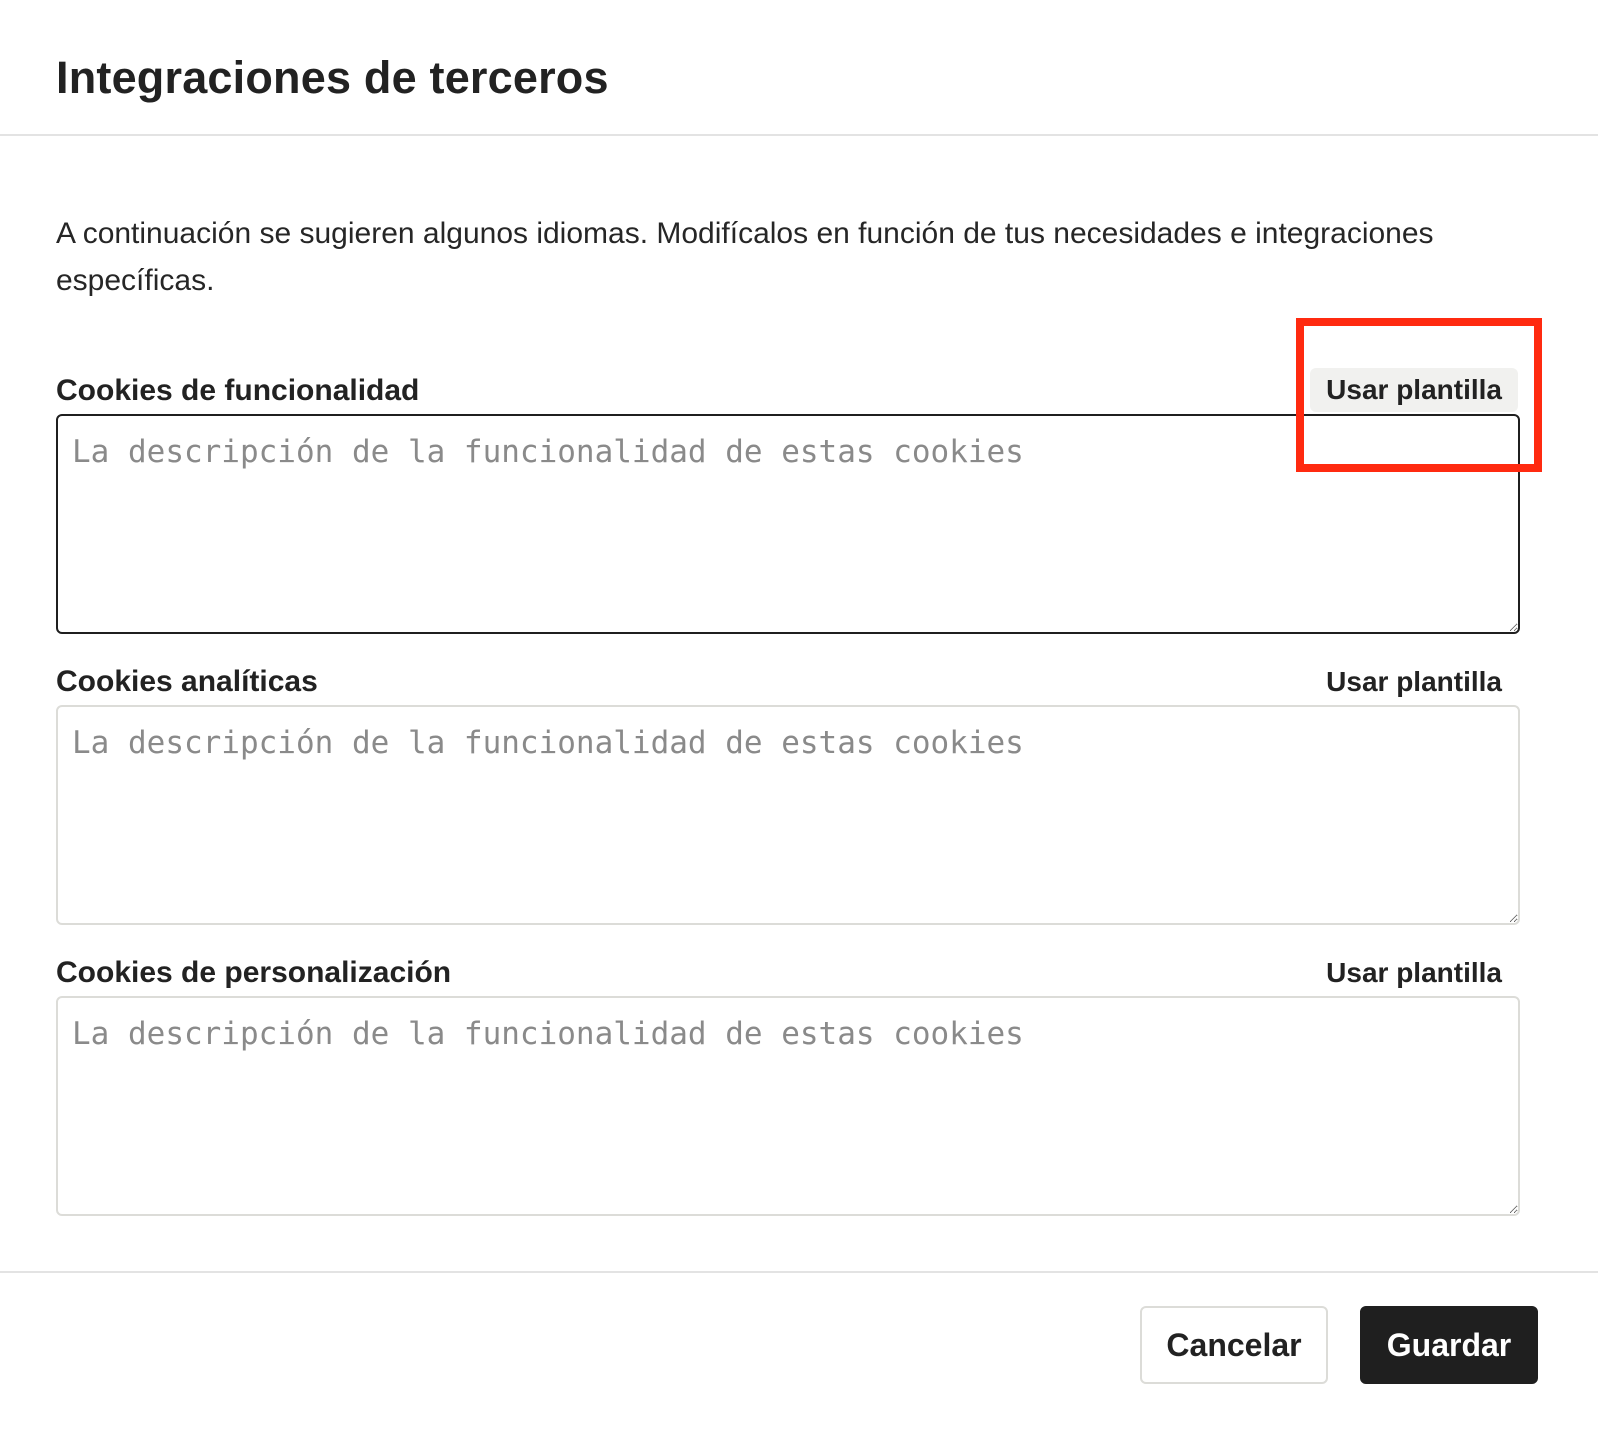  I want to click on use-template-button-functionality: Usar plantilla, so click(1414, 390).